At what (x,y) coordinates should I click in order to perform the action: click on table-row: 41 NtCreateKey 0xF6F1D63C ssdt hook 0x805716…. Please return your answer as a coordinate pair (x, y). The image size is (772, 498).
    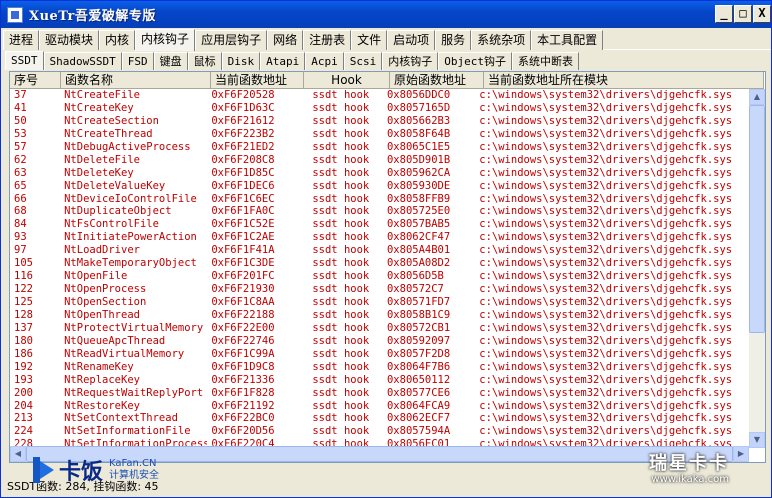
    Looking at the image, I should click on (380, 108).